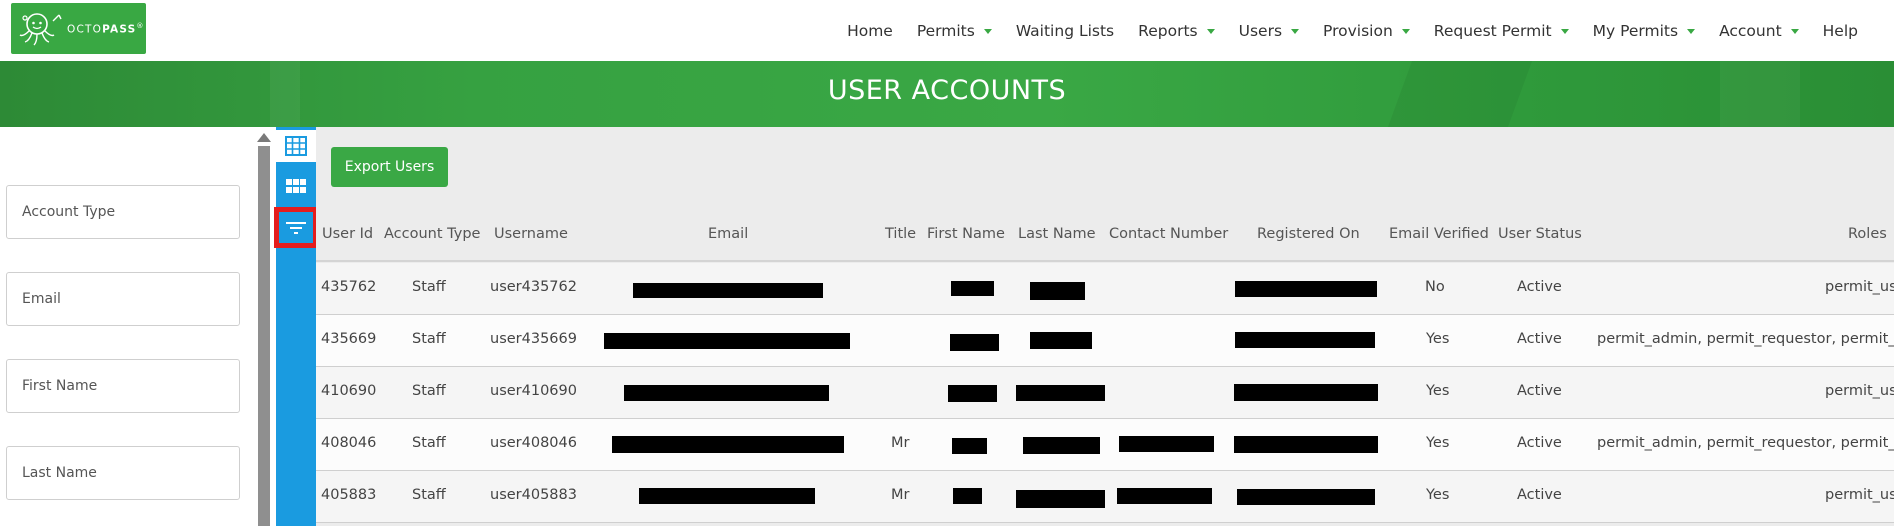 Image resolution: width=1894 pixels, height=526 pixels. I want to click on grid-view-button, so click(296, 146).